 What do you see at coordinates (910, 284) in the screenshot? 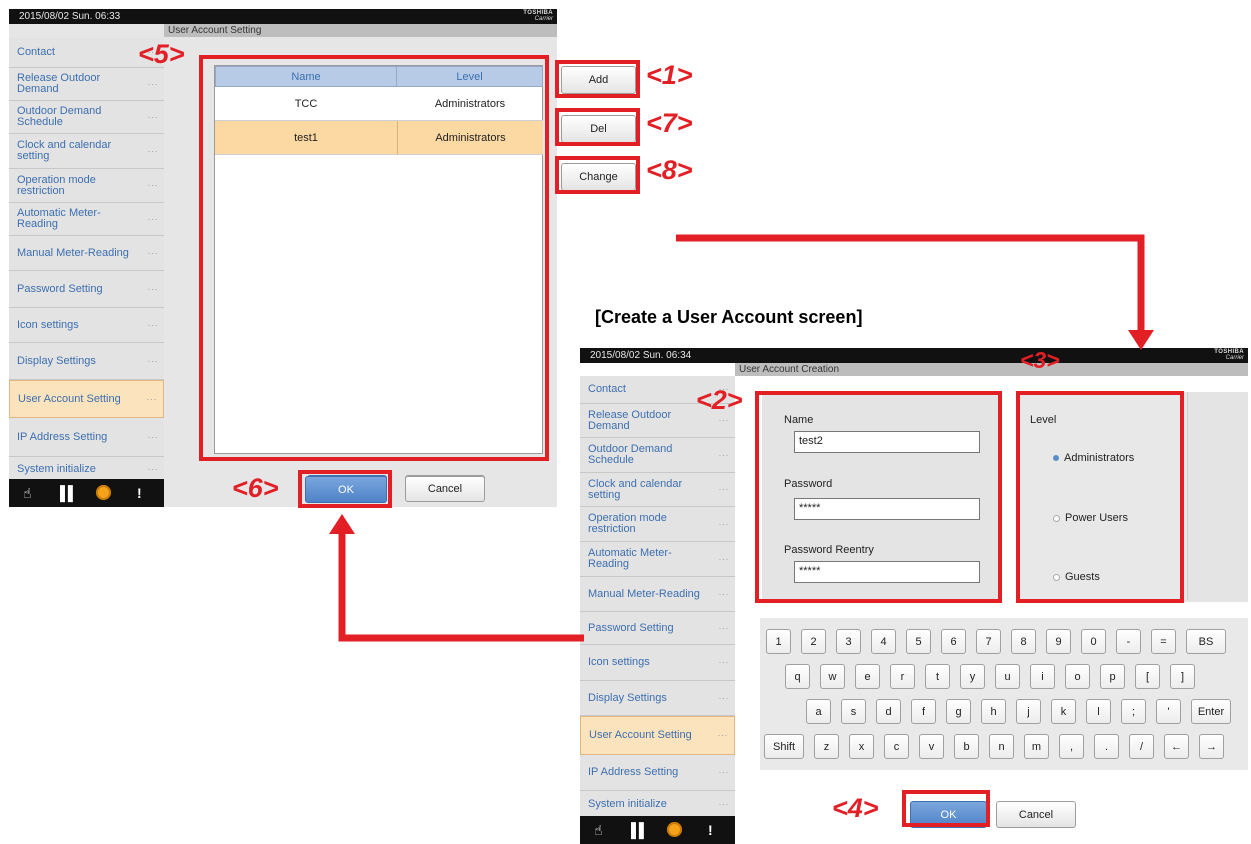
I see `arrow-to-create-screen` at bounding box center [910, 284].